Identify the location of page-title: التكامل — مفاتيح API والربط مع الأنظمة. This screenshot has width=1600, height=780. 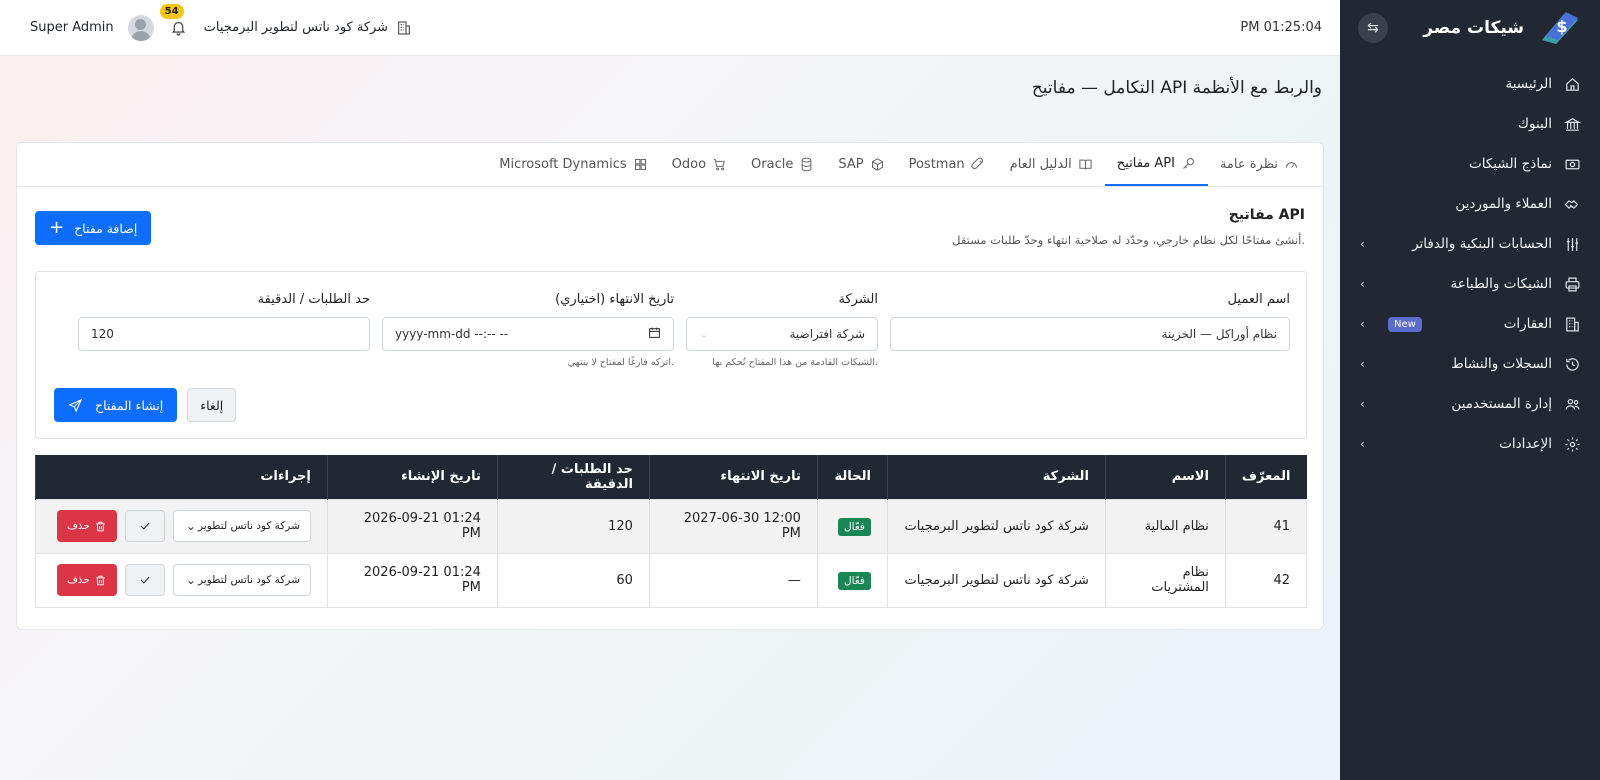
(1176, 88).